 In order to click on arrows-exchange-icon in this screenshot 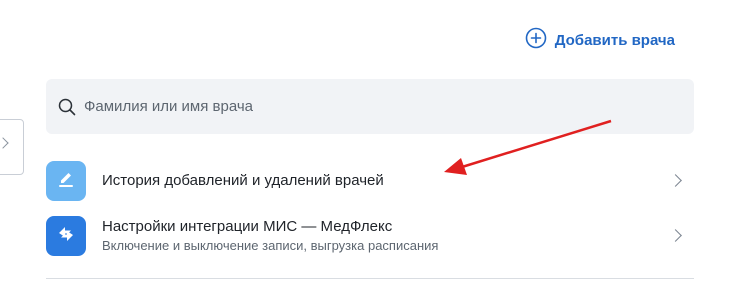, I will do `click(66, 236)`.